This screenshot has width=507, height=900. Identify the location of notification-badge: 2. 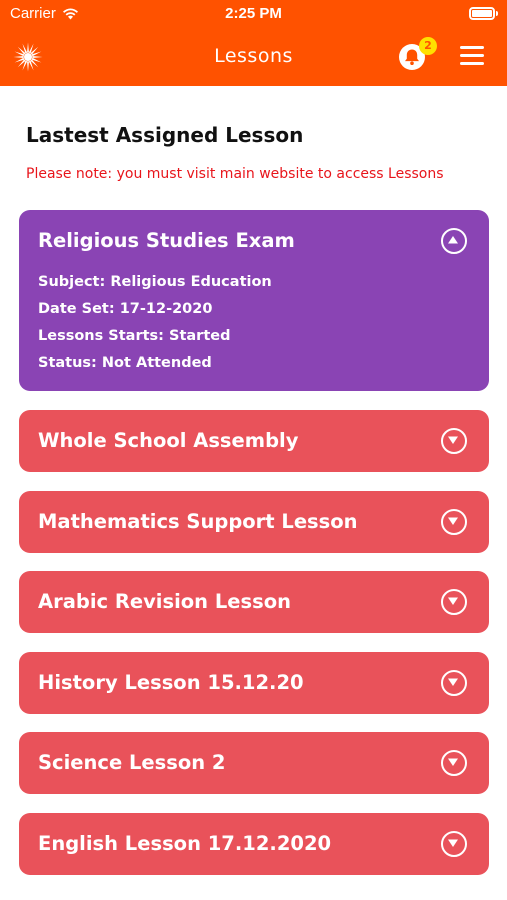
(428, 46).